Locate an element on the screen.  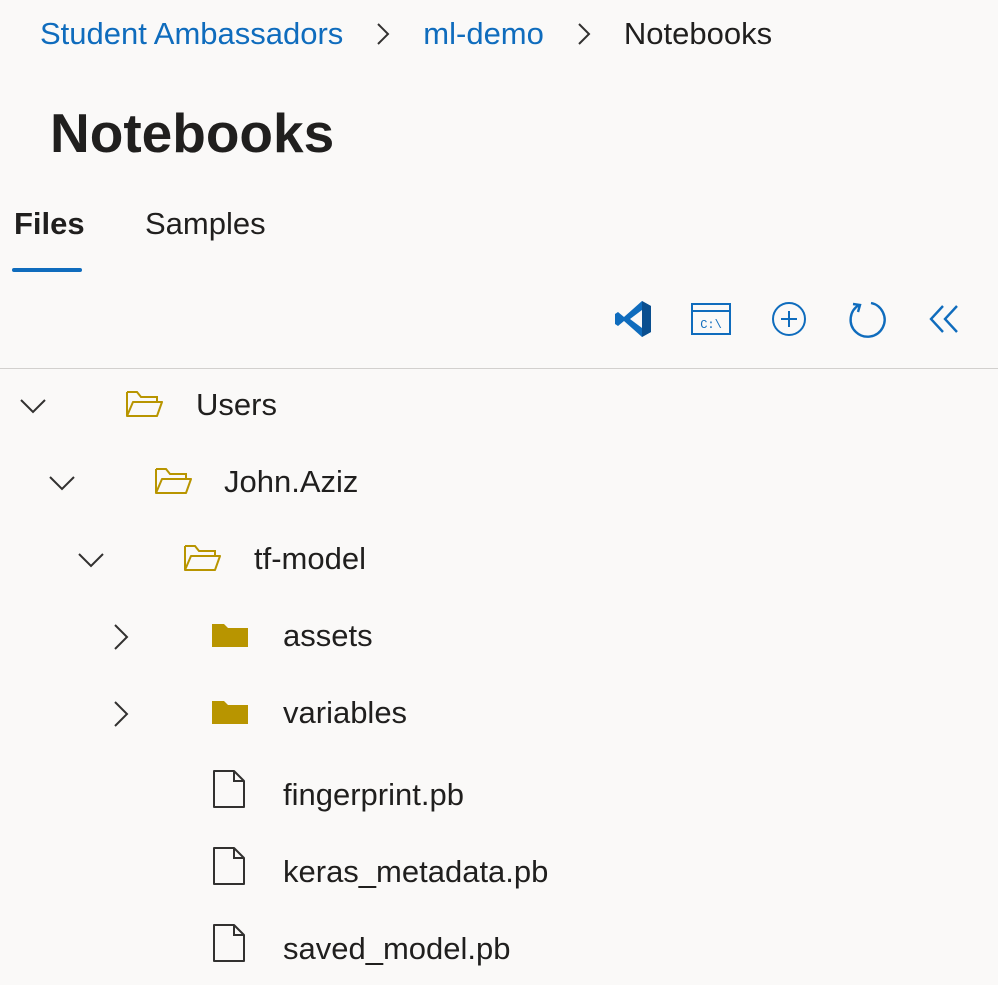
breadcrumb: Student Ambassadors ml-demo Notebooks is located at coordinates (406, 34).